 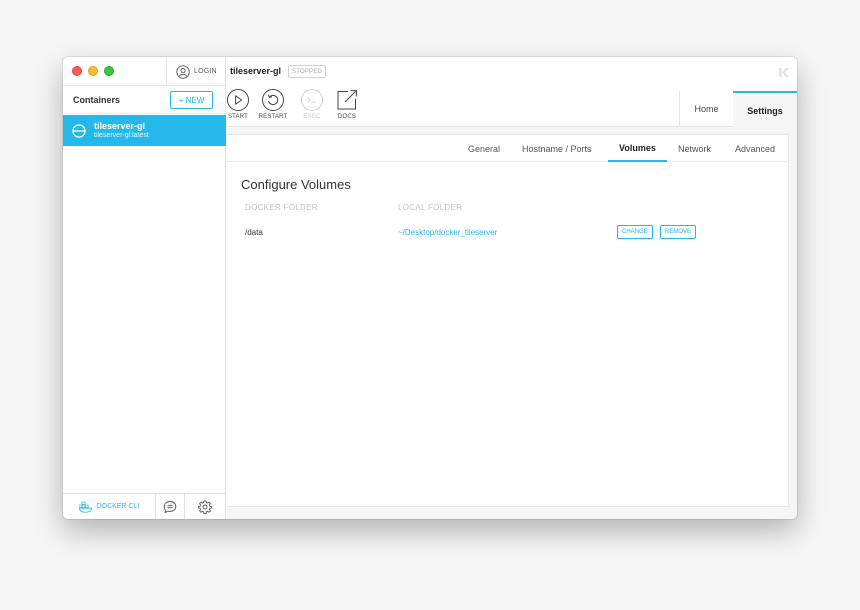 I want to click on external-link-icon, so click(x=347, y=100).